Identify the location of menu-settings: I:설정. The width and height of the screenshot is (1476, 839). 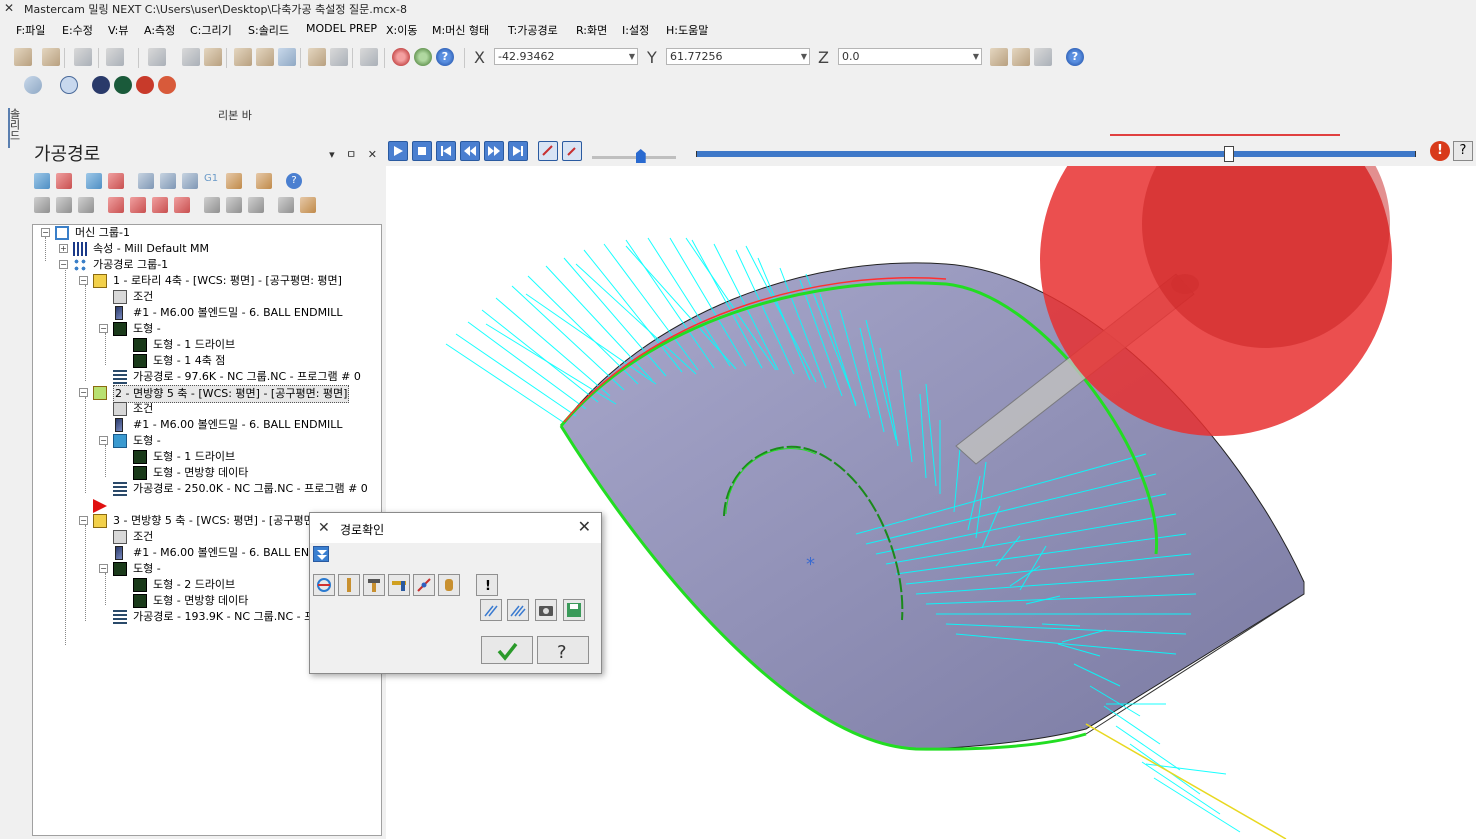
(635, 30).